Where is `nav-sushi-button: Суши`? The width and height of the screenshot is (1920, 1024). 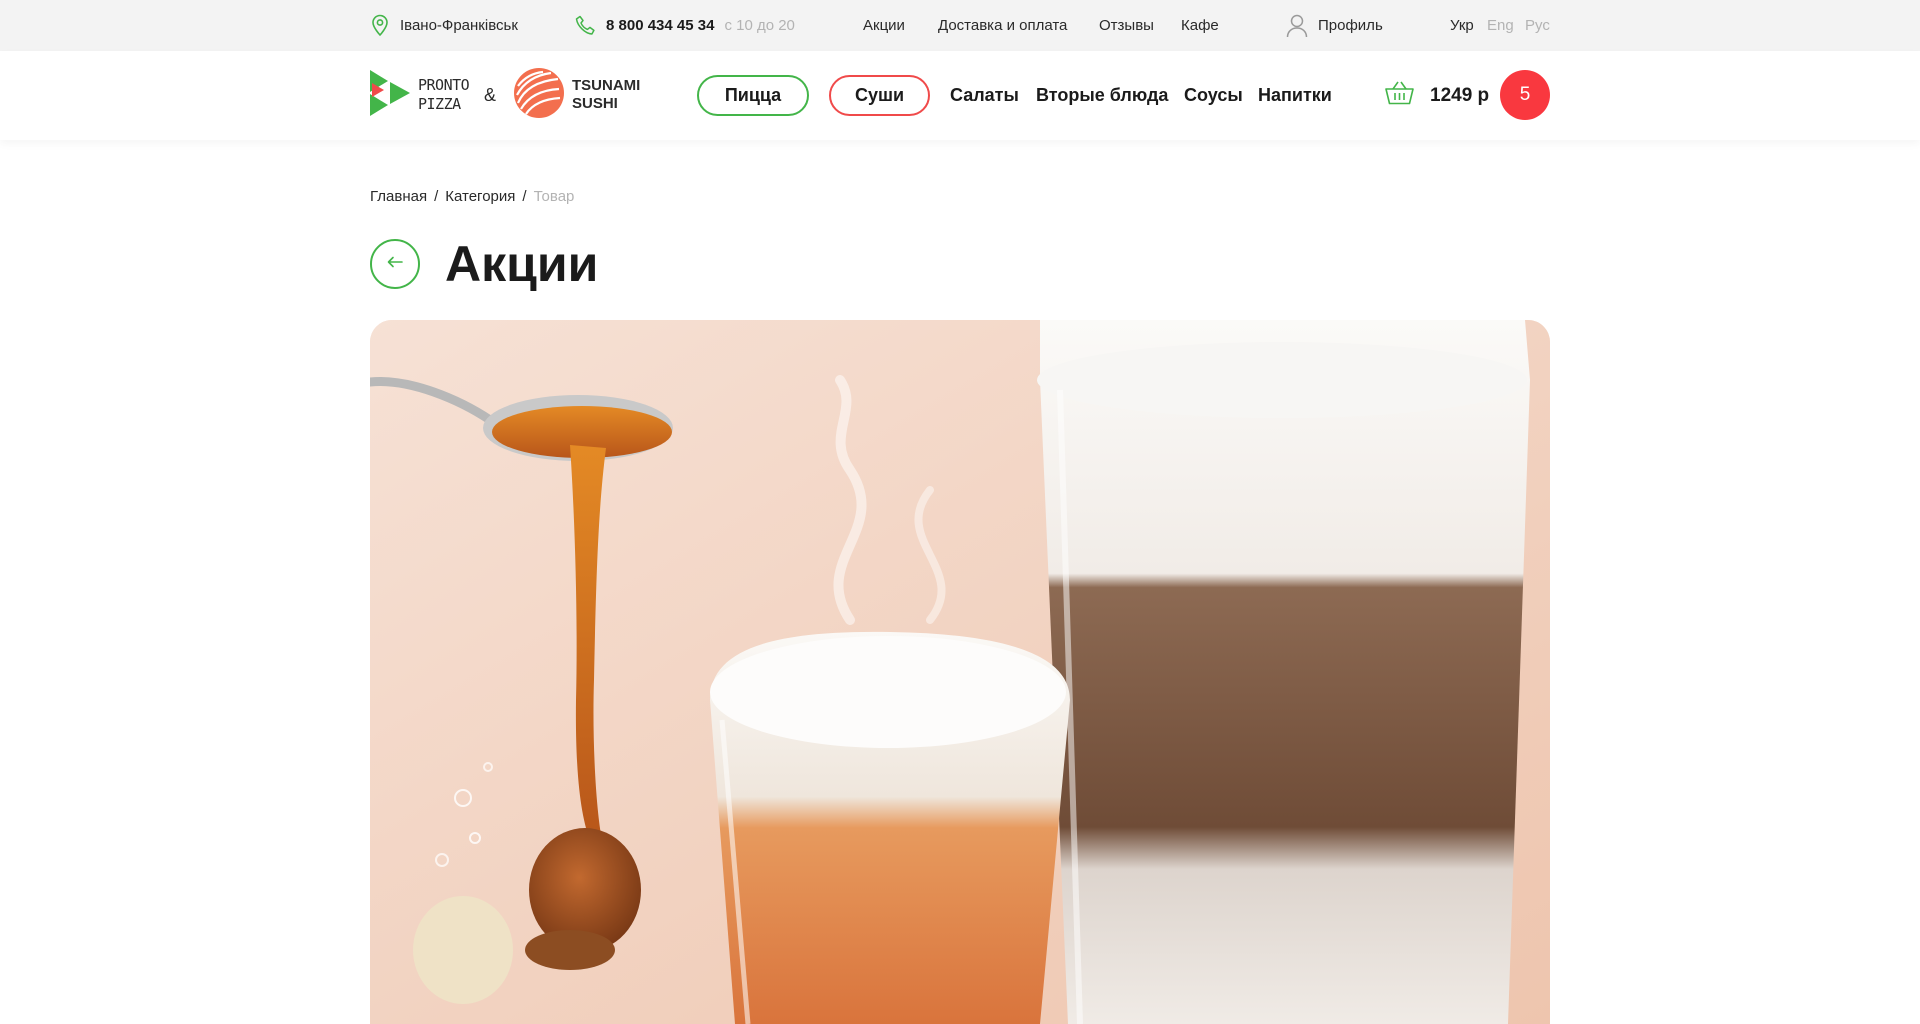
nav-sushi-button: Суши is located at coordinates (879, 95).